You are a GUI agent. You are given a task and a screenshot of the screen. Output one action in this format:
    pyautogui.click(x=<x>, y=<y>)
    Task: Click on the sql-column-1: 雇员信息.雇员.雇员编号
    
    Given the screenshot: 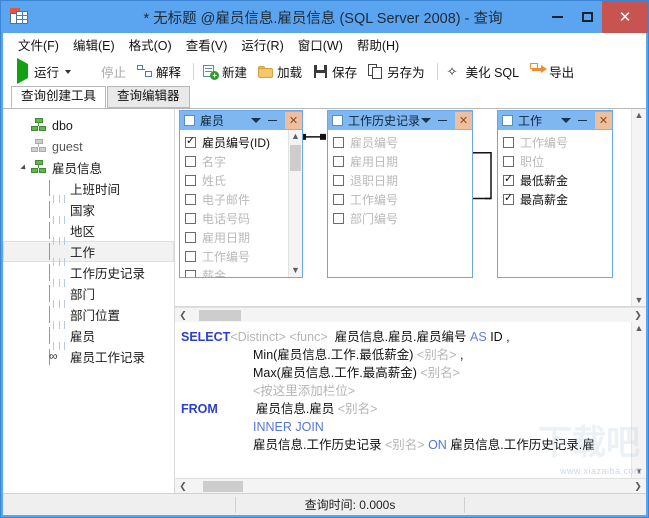 What is the action you would take?
    pyautogui.click(x=401, y=337)
    